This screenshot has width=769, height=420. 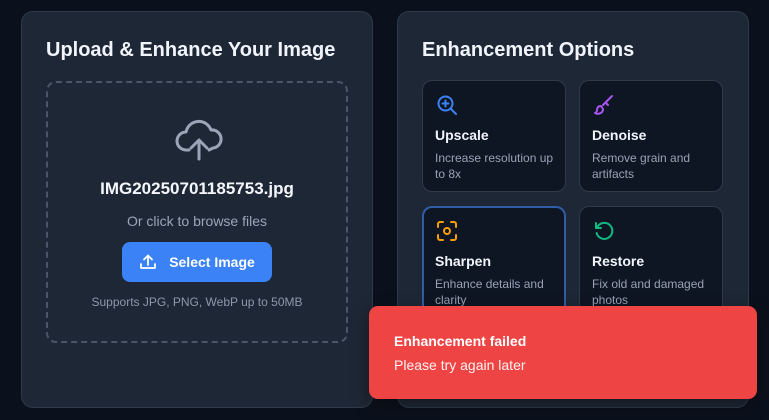 What do you see at coordinates (489, 292) in the screenshot?
I see `option-sharpen-desc: Enhance details and clarity` at bounding box center [489, 292].